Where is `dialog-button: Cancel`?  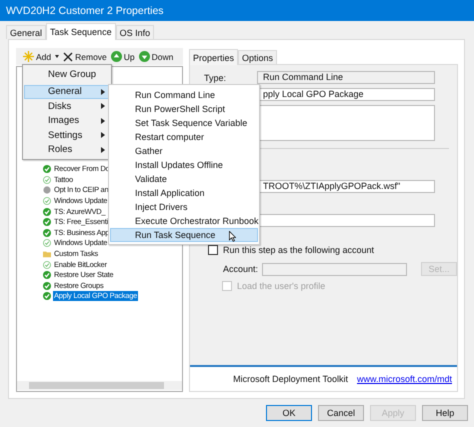 dialog-button: Cancel is located at coordinates (341, 413).